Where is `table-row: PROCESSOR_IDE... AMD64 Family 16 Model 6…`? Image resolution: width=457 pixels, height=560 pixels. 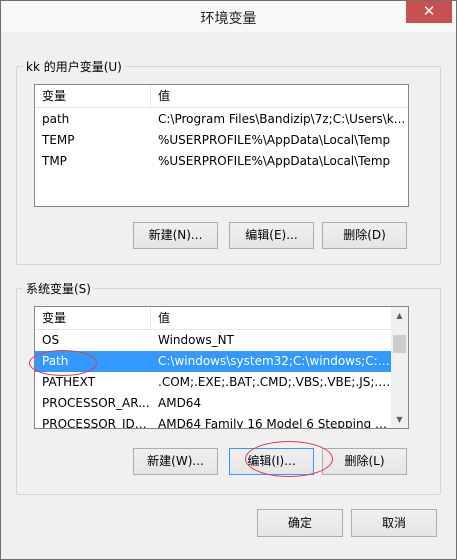 table-row: PROCESSOR_IDE... AMD64 Family 16 Model 6… is located at coordinates (213, 421).